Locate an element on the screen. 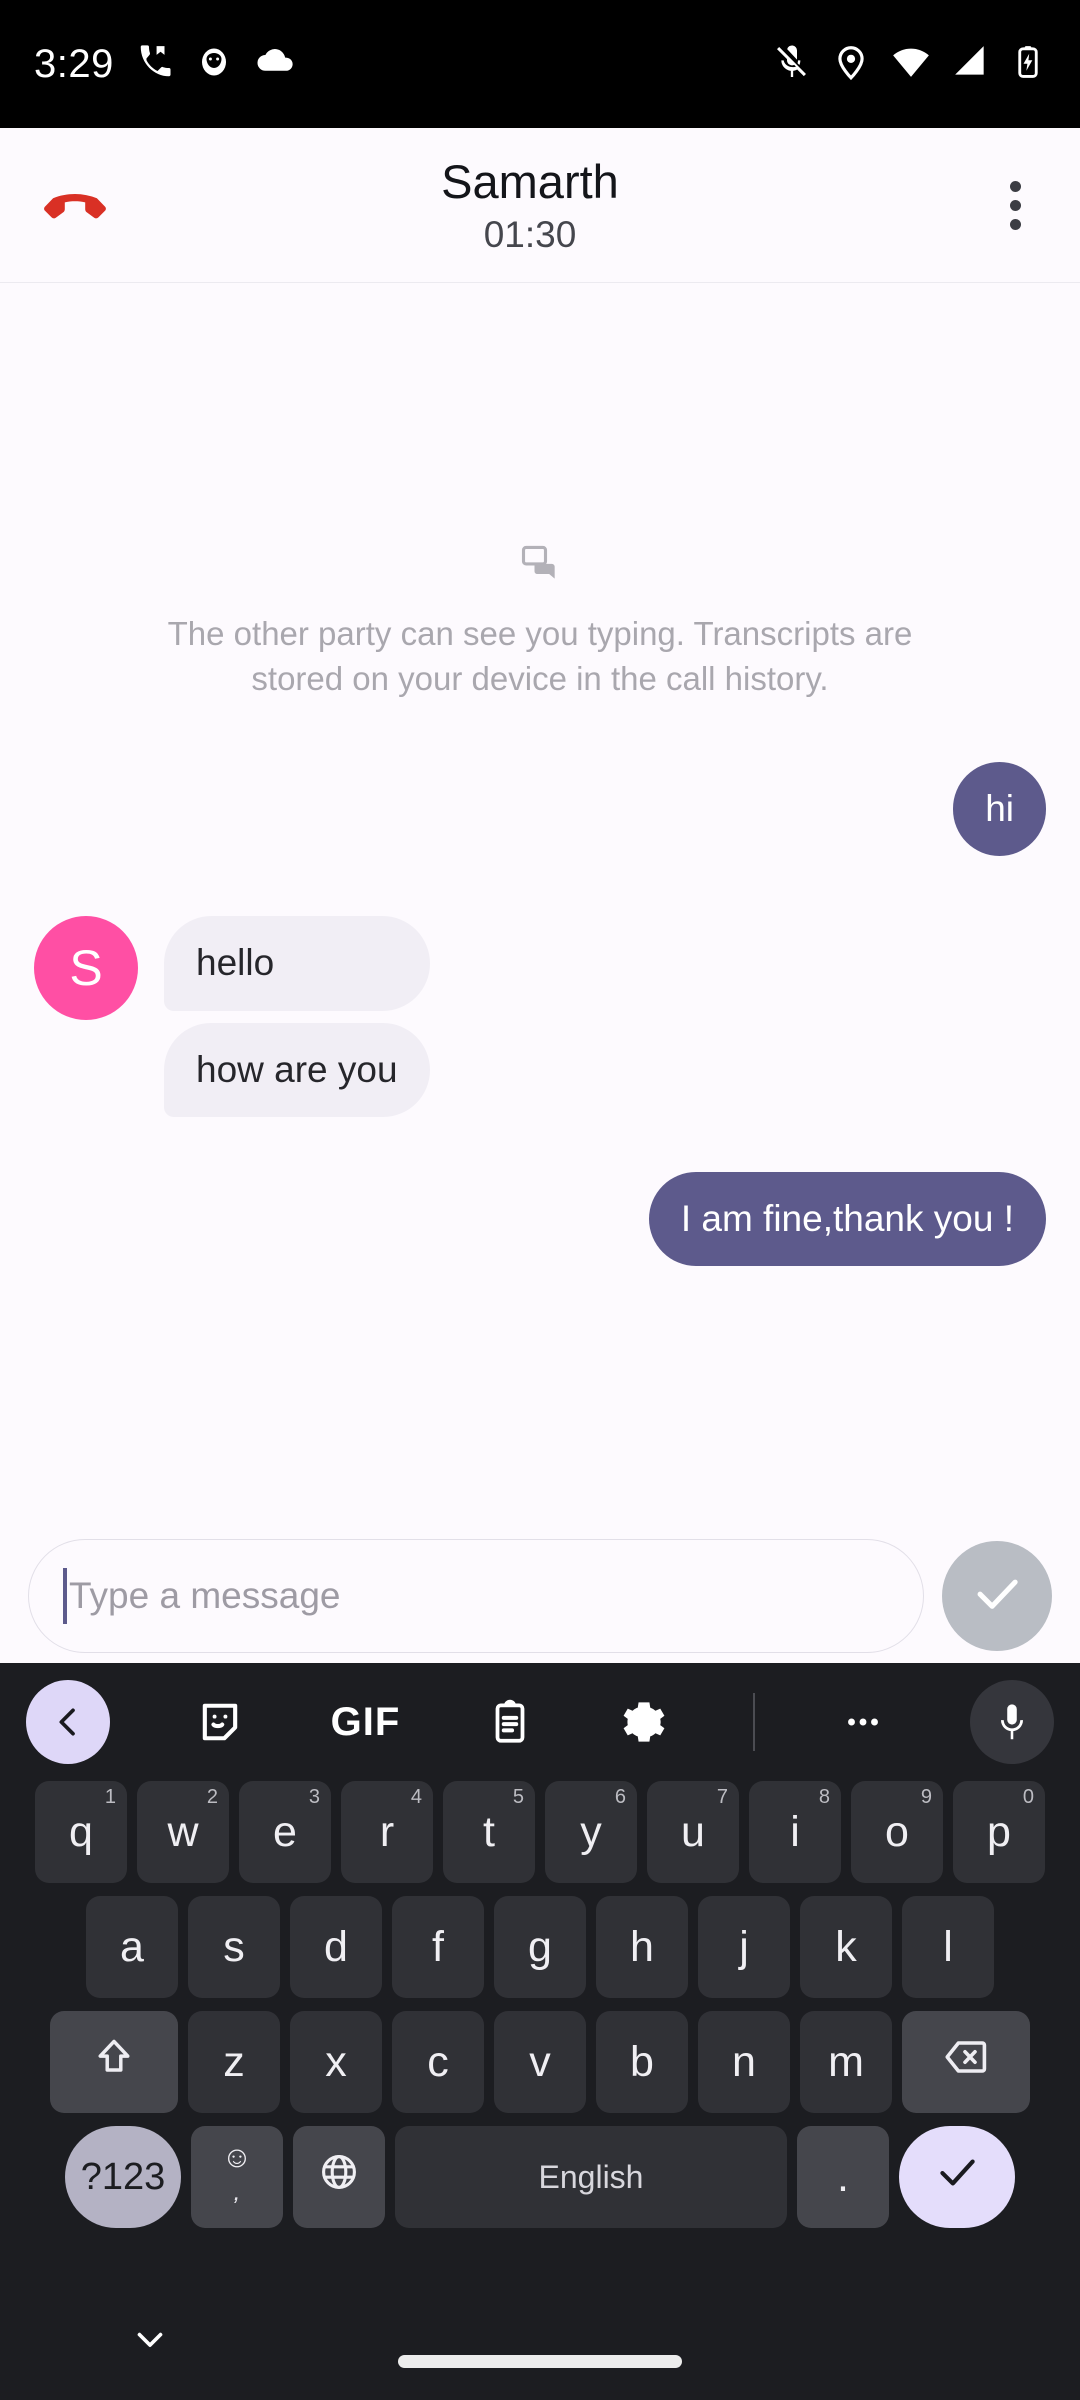 Image resolution: width=1080 pixels, height=2400 pixels. key-label: o is located at coordinates (897, 1831).